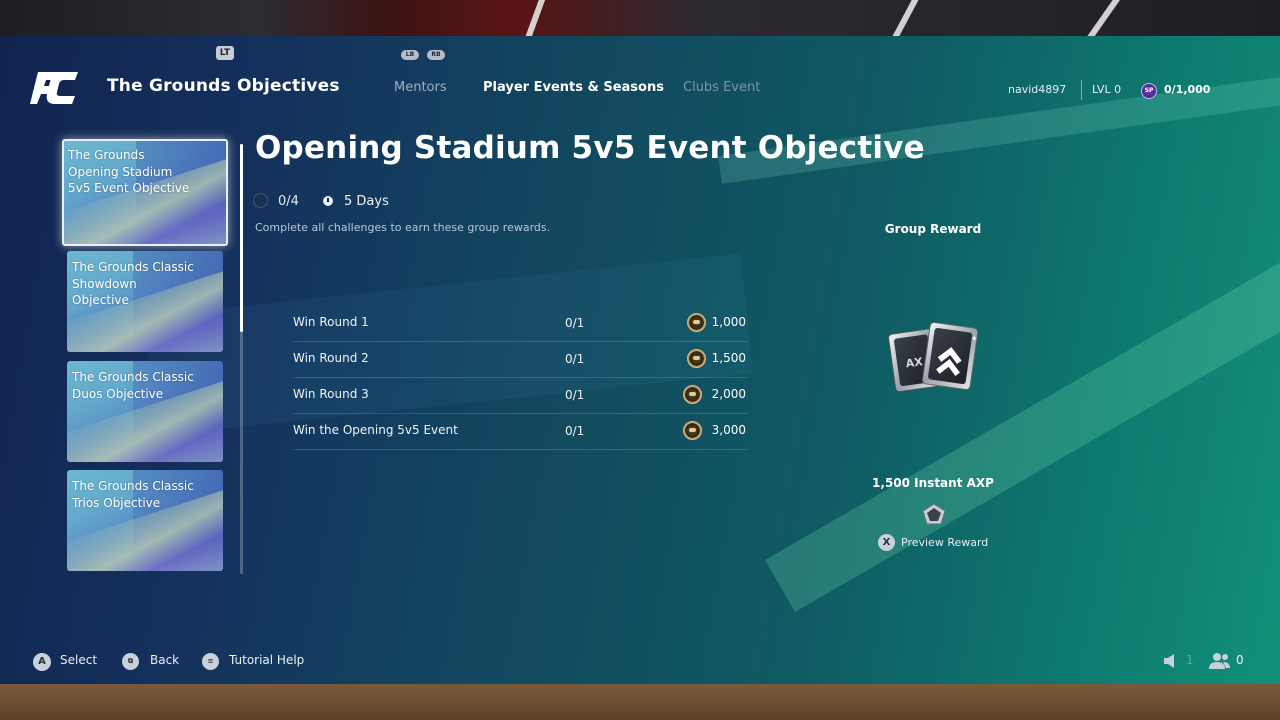 The height and width of the screenshot is (720, 1280). Describe the element at coordinates (934, 514) in the screenshot. I see `axp-chip-icon` at that location.